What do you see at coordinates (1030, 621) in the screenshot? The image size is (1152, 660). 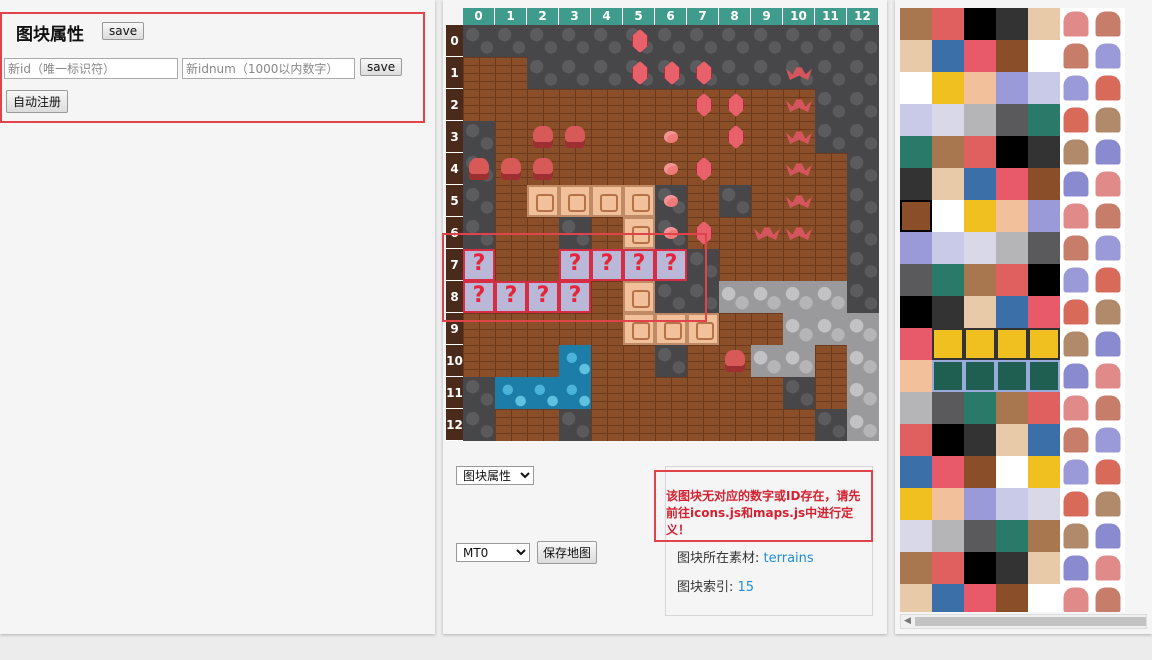 I see `scrollbar-thumb` at bounding box center [1030, 621].